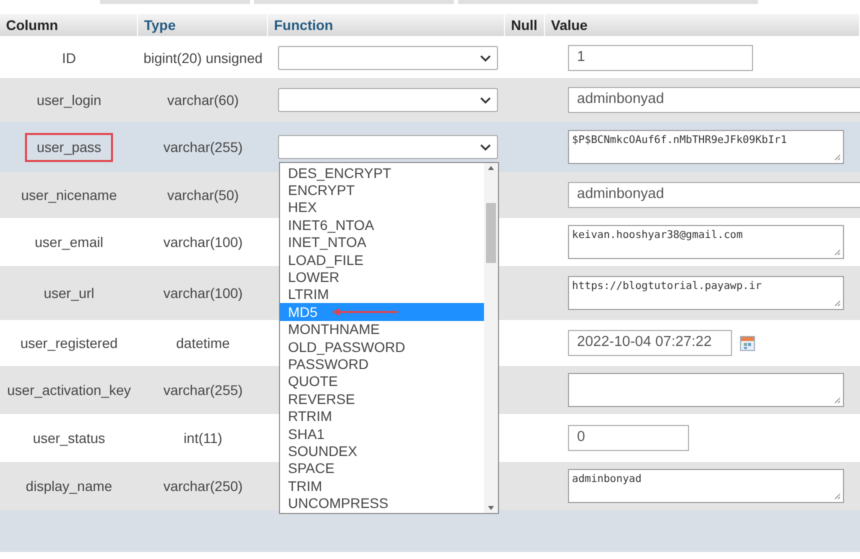 The height and width of the screenshot is (559, 860). I want to click on scrollbar-thumb, so click(491, 233).